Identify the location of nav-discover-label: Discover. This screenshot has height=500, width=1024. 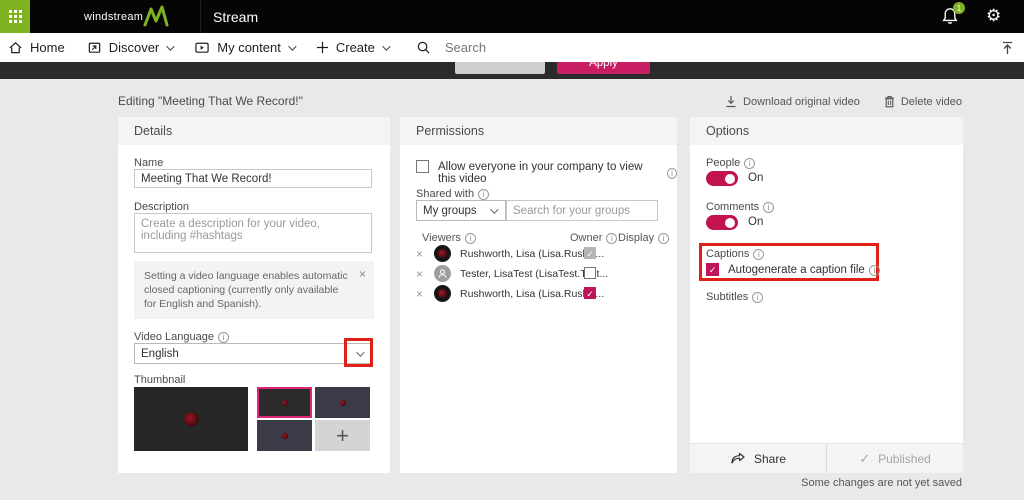
(134, 47).